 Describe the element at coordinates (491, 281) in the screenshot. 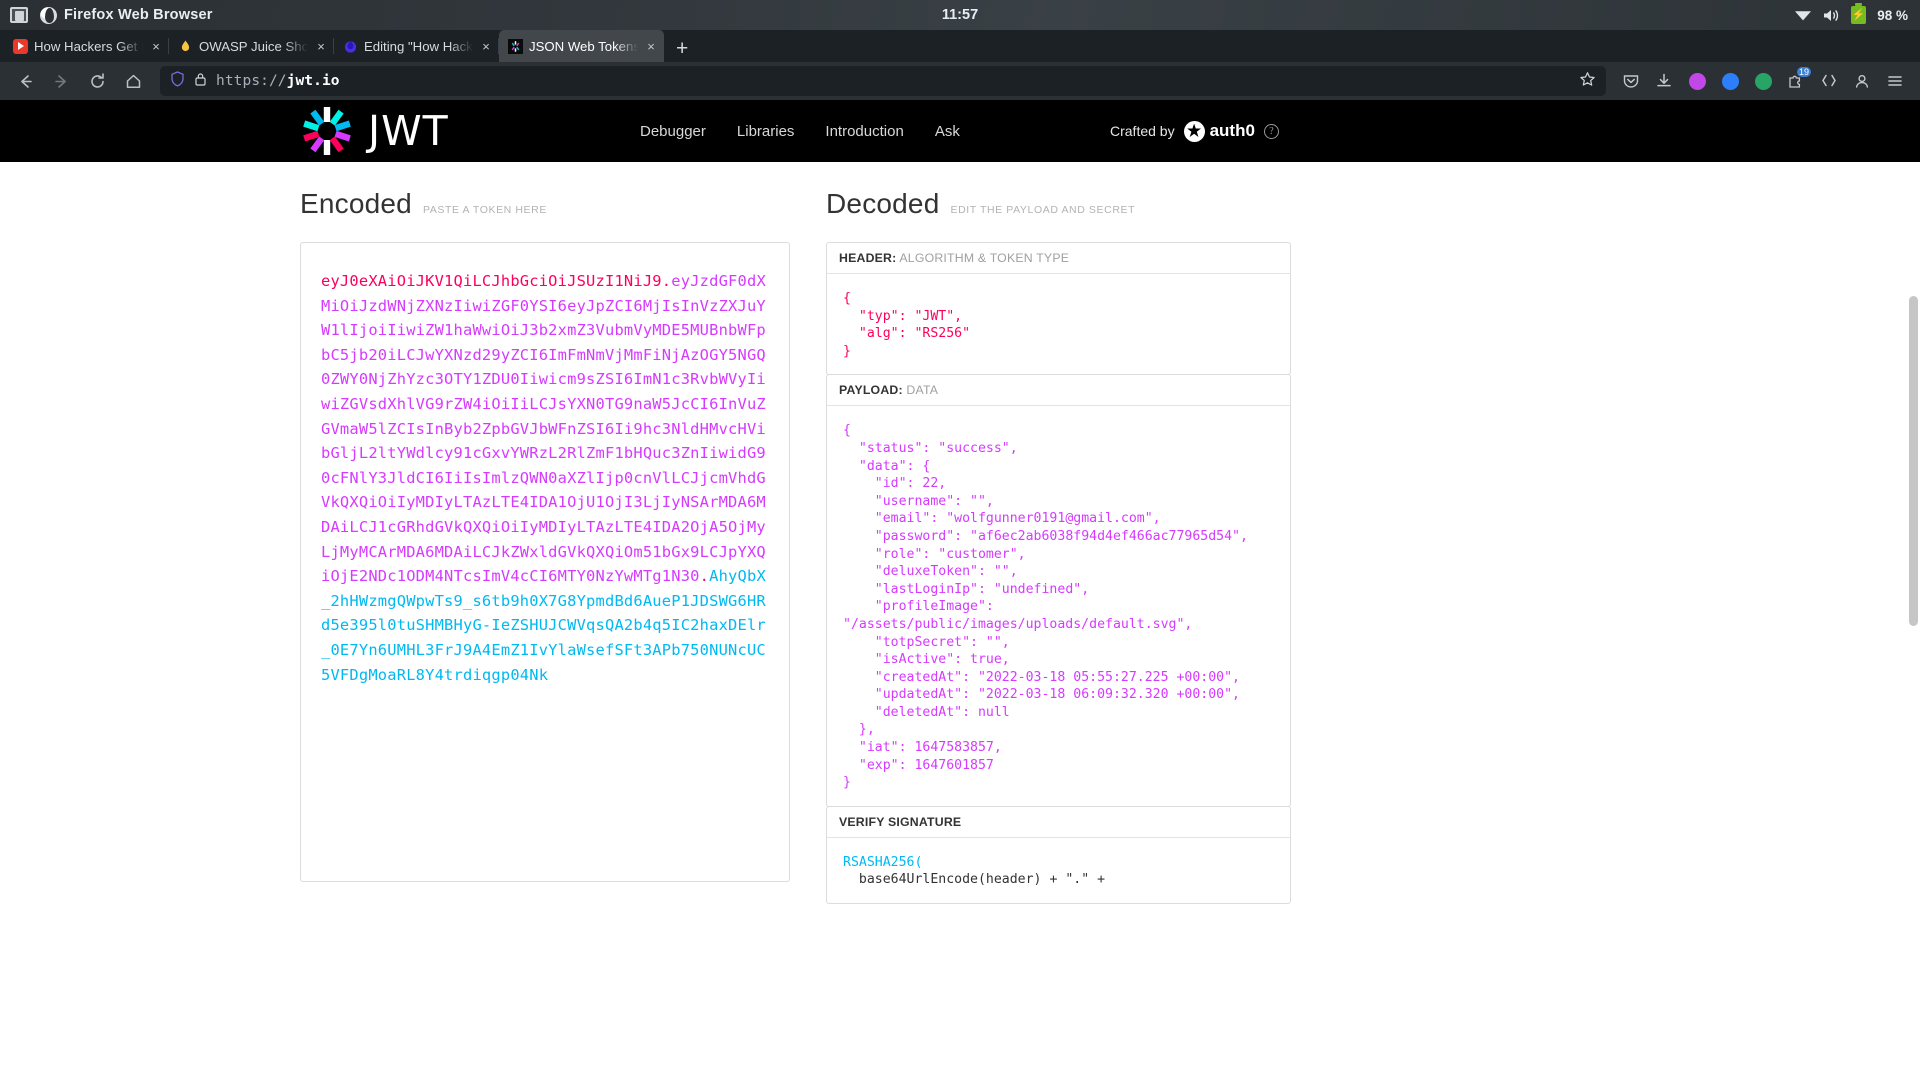

I see `token-header-segment: eyJ0eXAiOiJKV1QiLCJhbGciOiJSUzI1NiJ9` at that location.